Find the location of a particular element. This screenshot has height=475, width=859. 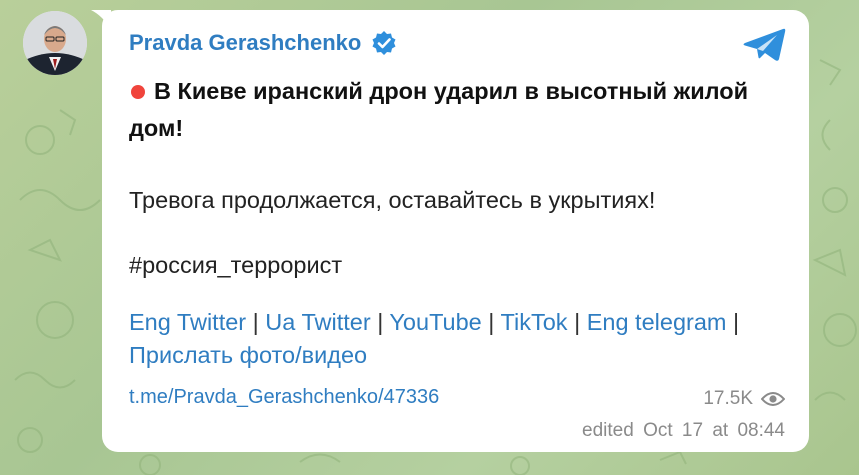

red-circle-icon is located at coordinates (138, 91).